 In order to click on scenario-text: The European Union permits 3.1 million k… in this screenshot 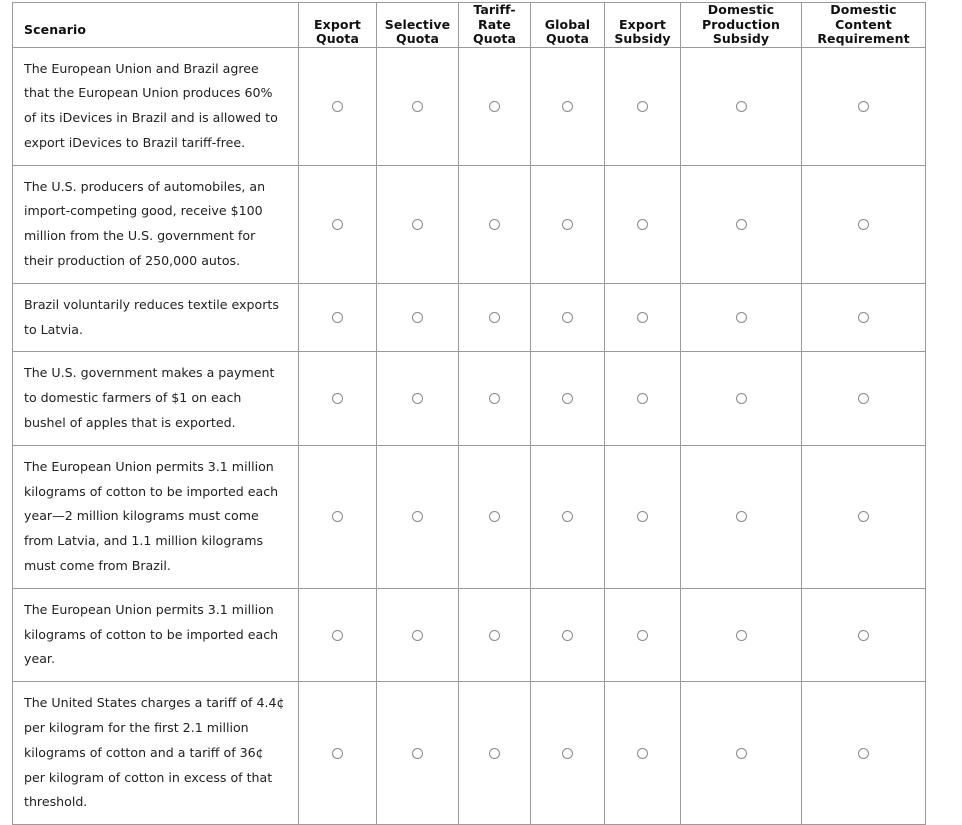, I will do `click(155, 516)`.